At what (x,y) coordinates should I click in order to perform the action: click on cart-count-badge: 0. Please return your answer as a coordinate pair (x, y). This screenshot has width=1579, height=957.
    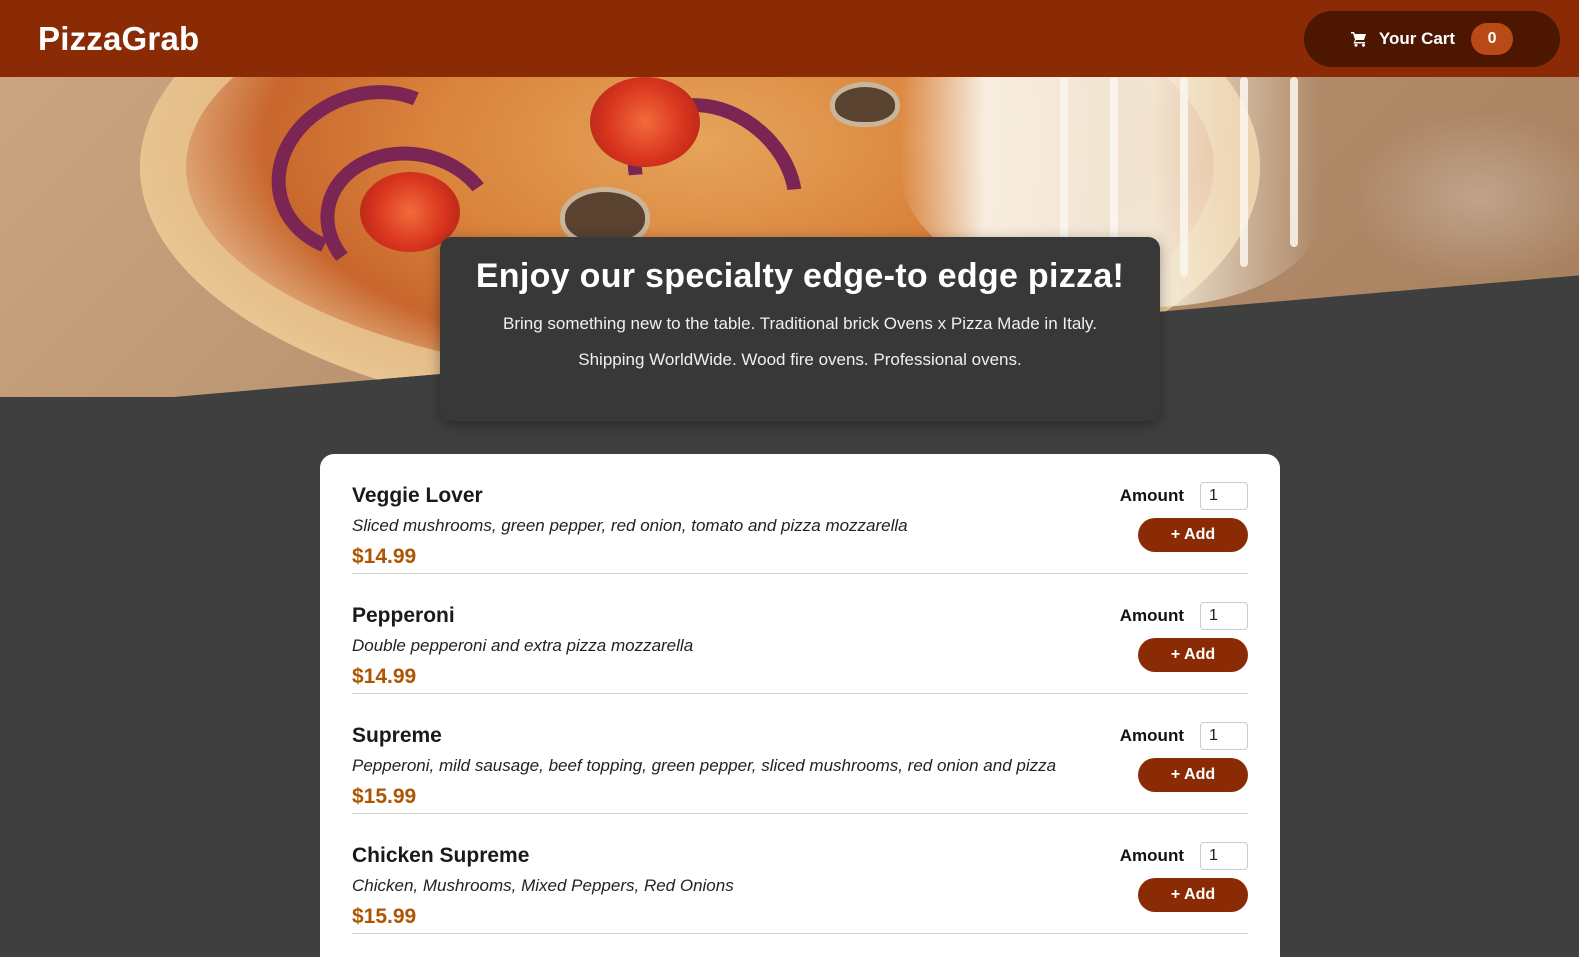
    Looking at the image, I should click on (1492, 38).